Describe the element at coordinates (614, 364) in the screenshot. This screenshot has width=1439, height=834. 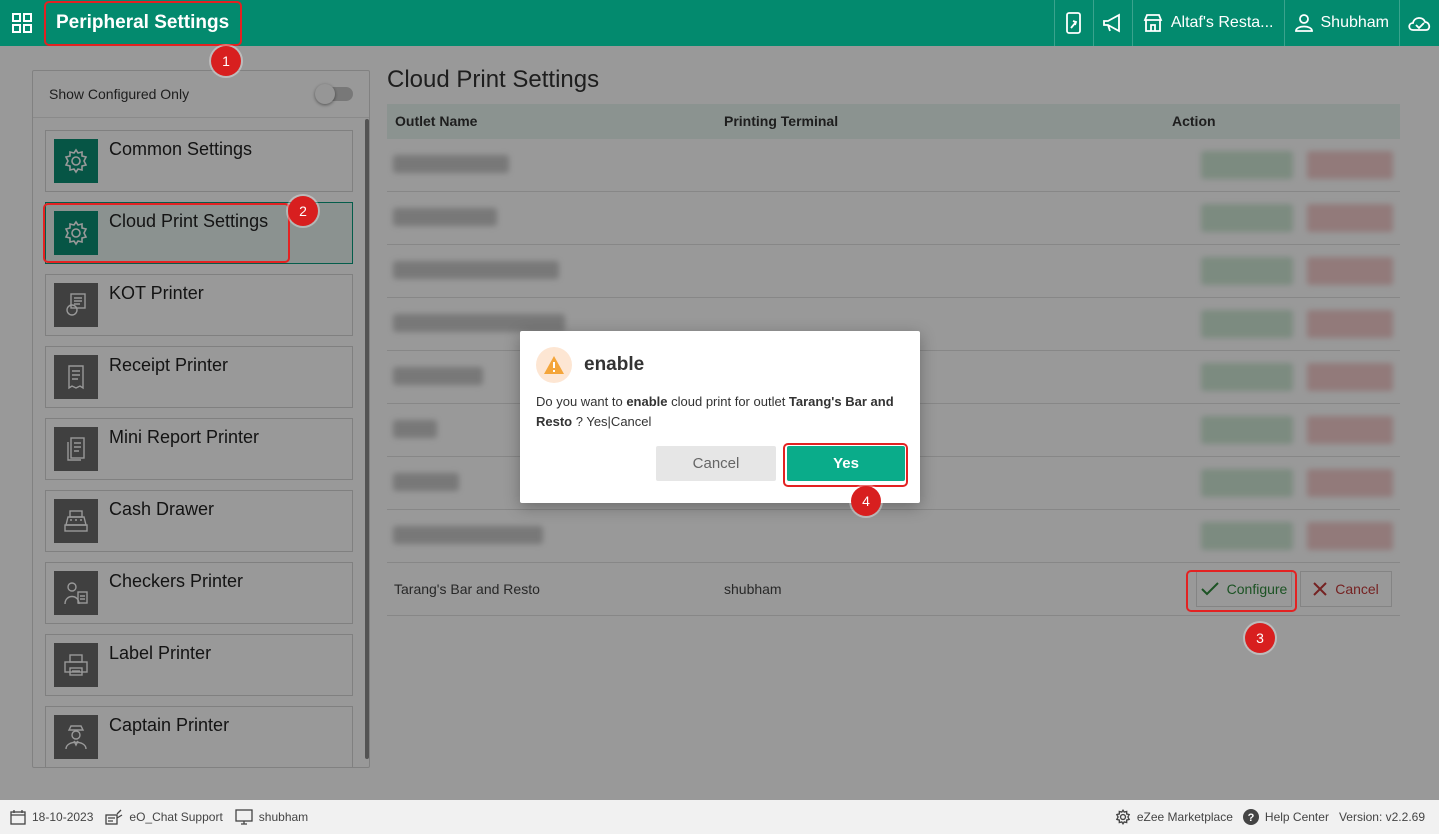
I see `dialog-title: enable` at that location.